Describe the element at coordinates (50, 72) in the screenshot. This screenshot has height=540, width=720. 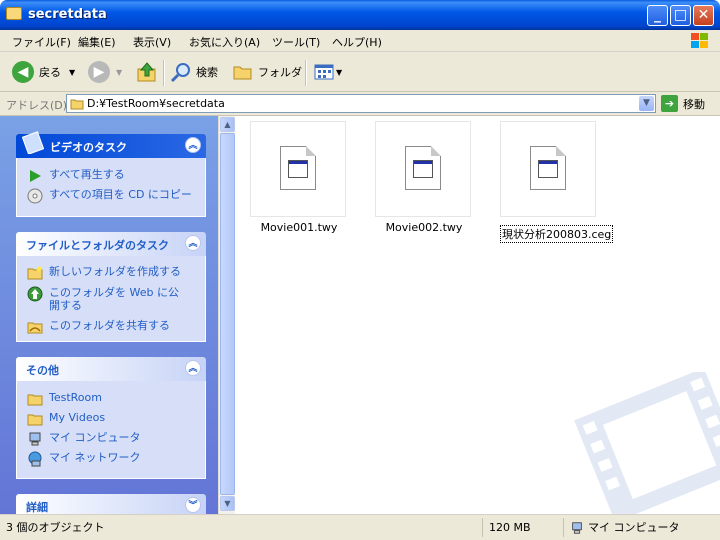
I see `back-label: 戻る` at that location.